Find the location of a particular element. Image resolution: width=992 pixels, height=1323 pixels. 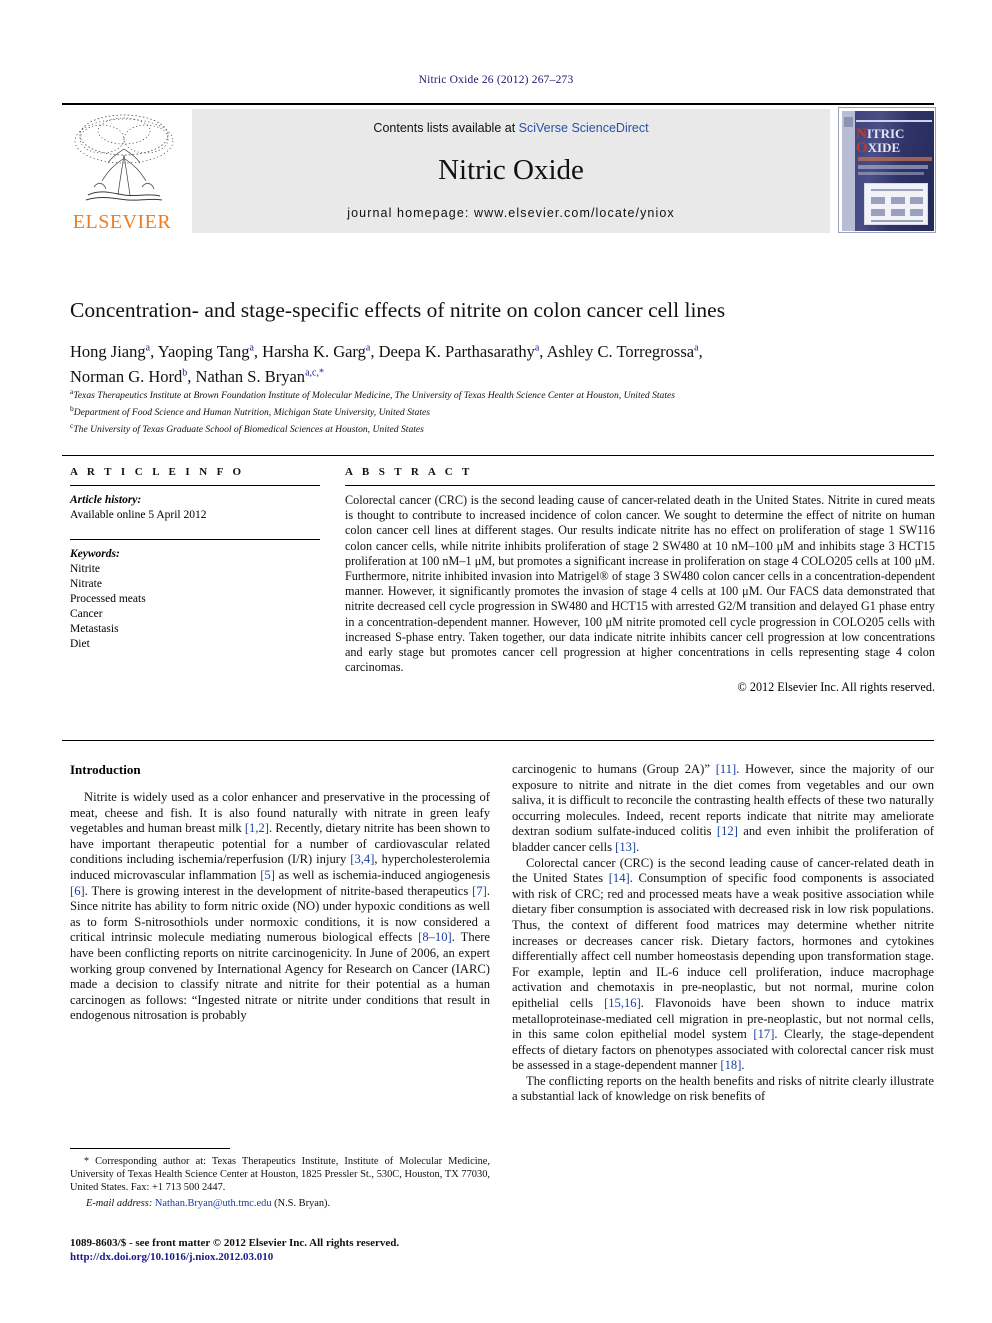

cover-rest-itric: ITRIC is located at coordinates (885, 133).